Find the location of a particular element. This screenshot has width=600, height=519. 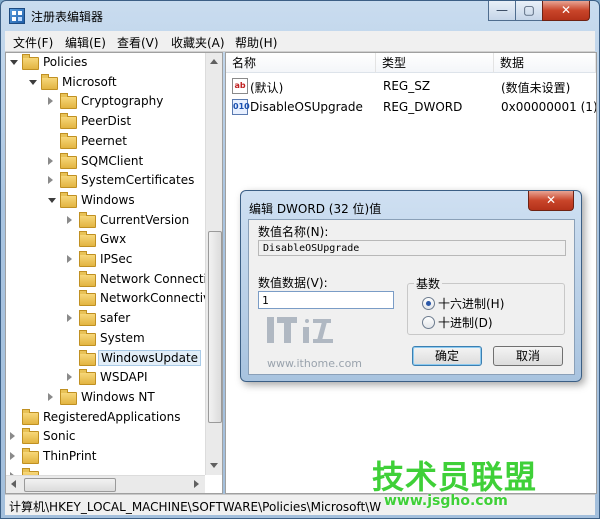

tree-item: IPSec is located at coordinates (105, 260).